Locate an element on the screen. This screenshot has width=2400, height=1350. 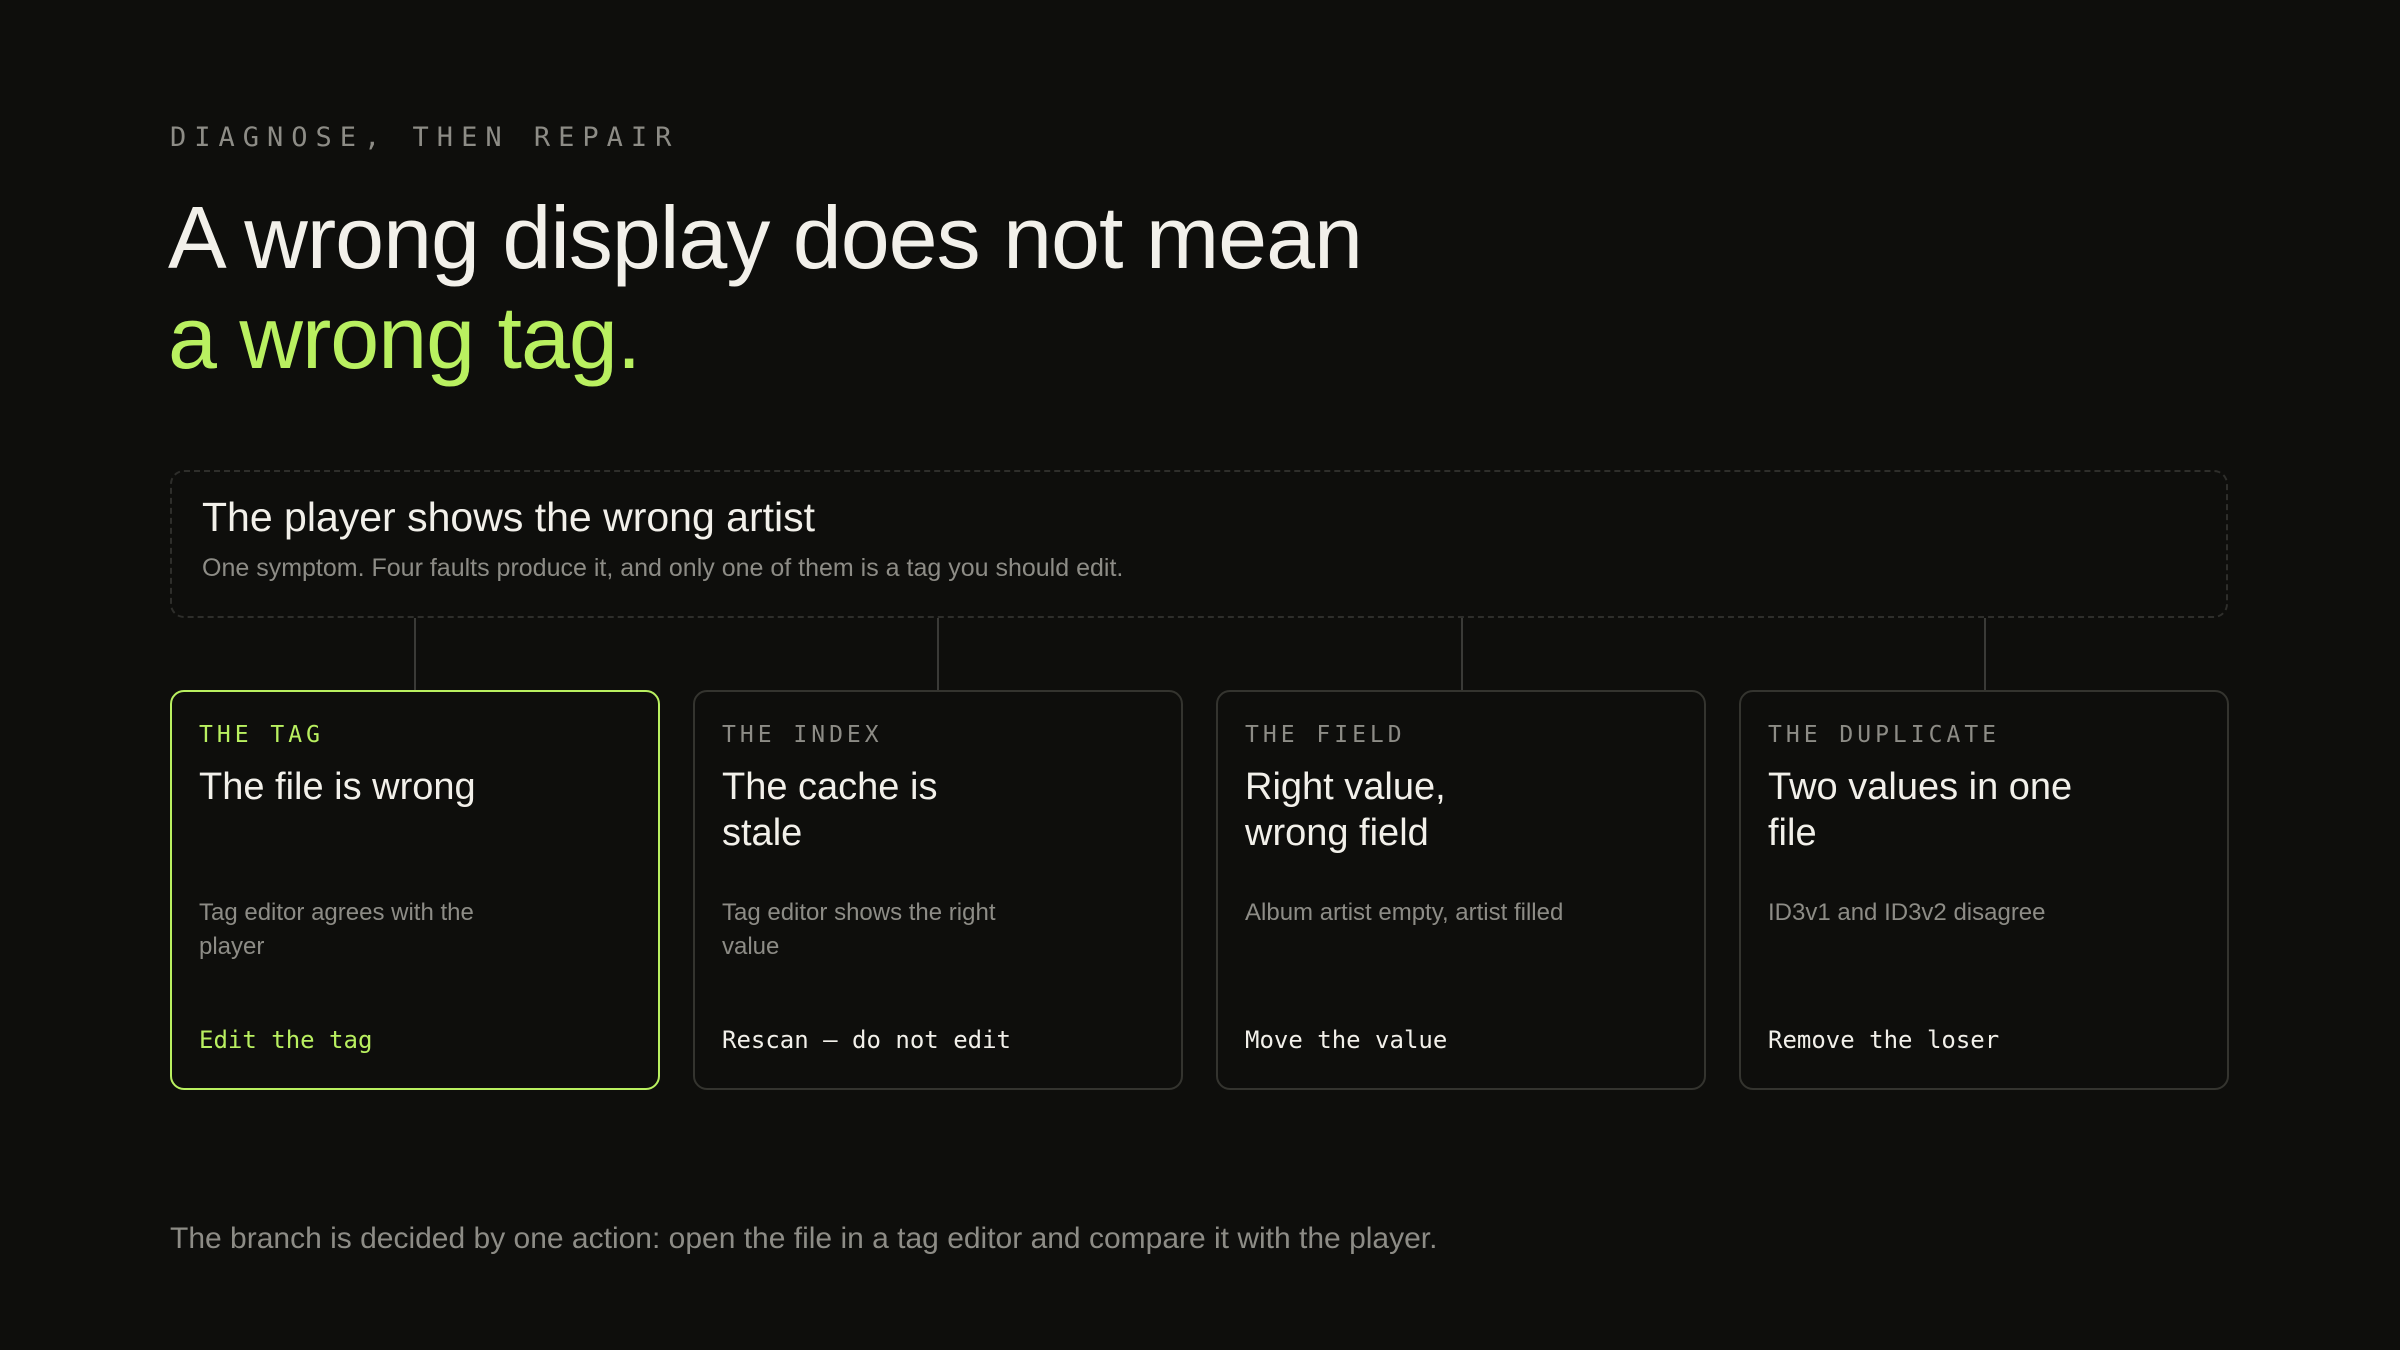
card-title: The file is wrong is located at coordinates (337, 787).